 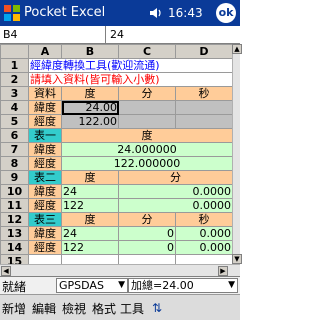 What do you see at coordinates (130, 79) in the screenshot?
I see `cell-a2-instruction: 請填入資料(皆可輸入小數)` at bounding box center [130, 79].